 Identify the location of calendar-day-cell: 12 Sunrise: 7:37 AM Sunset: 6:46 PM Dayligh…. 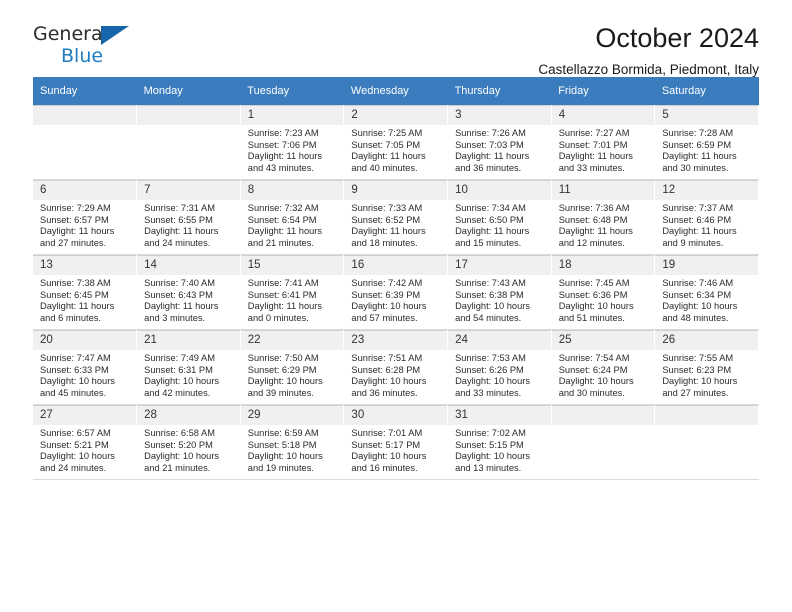
(706, 217).